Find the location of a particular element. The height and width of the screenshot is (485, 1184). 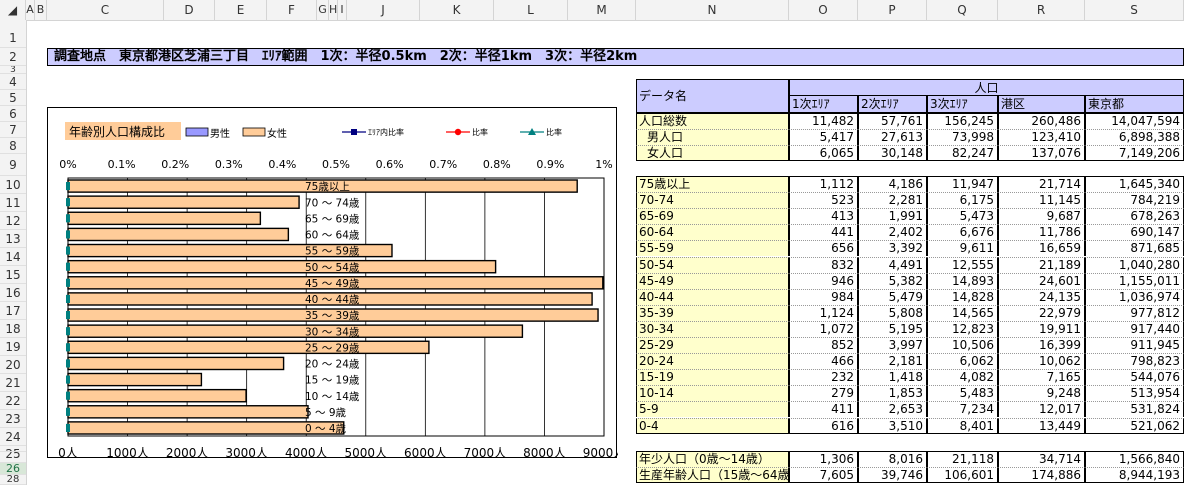

block2-value: 21,189 is located at coordinates (1041, 264).